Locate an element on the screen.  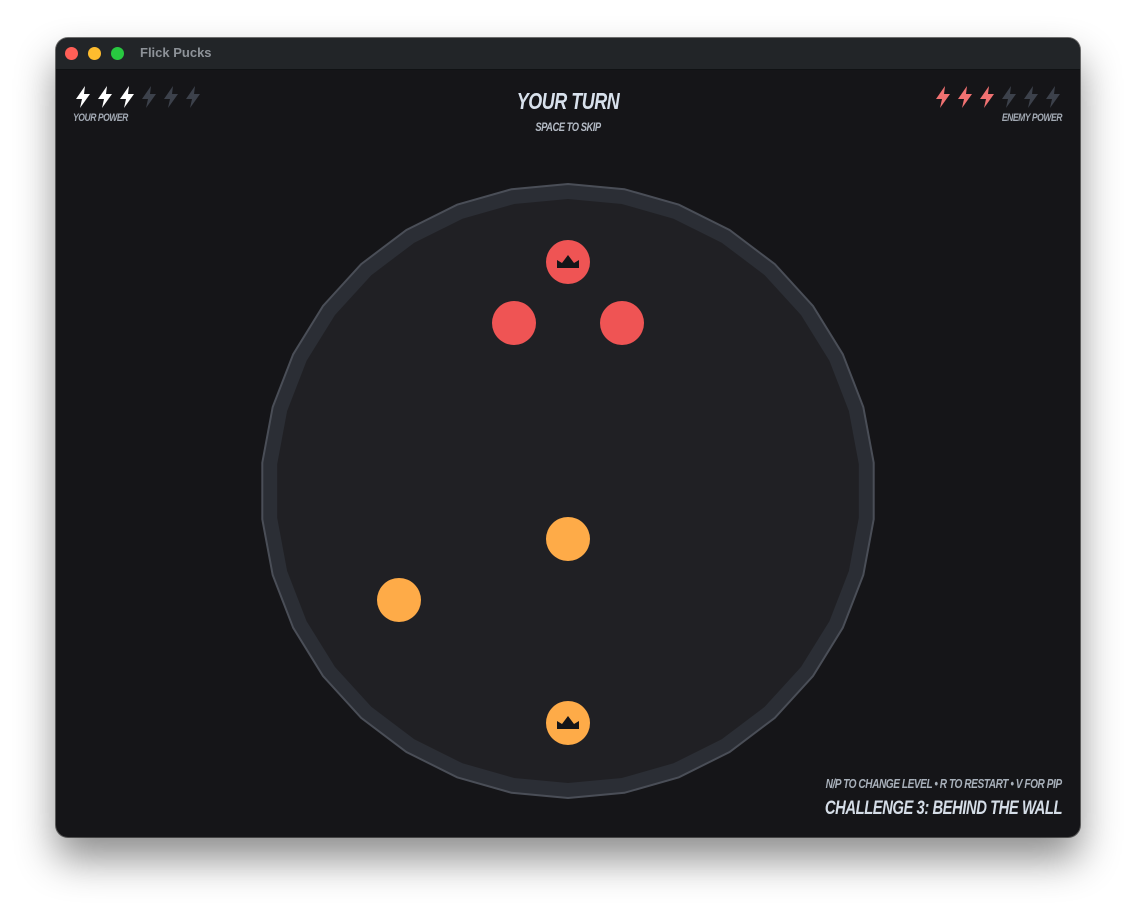
close-window-button is located at coordinates (71, 53).